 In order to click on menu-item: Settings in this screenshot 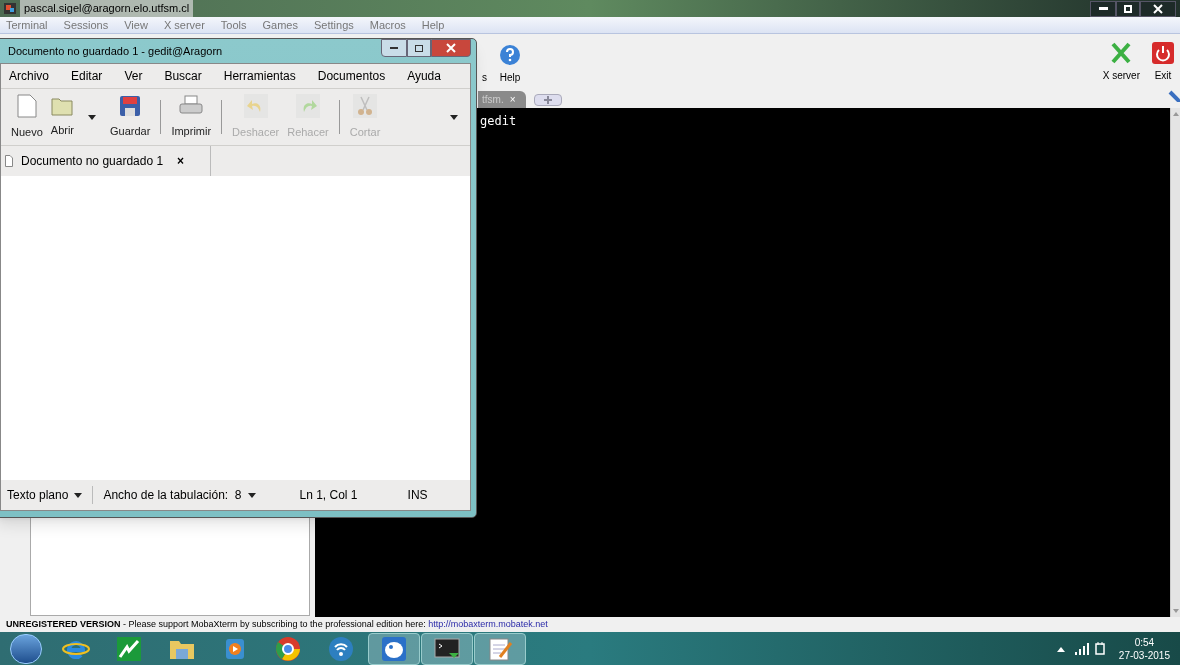, I will do `click(334, 25)`.